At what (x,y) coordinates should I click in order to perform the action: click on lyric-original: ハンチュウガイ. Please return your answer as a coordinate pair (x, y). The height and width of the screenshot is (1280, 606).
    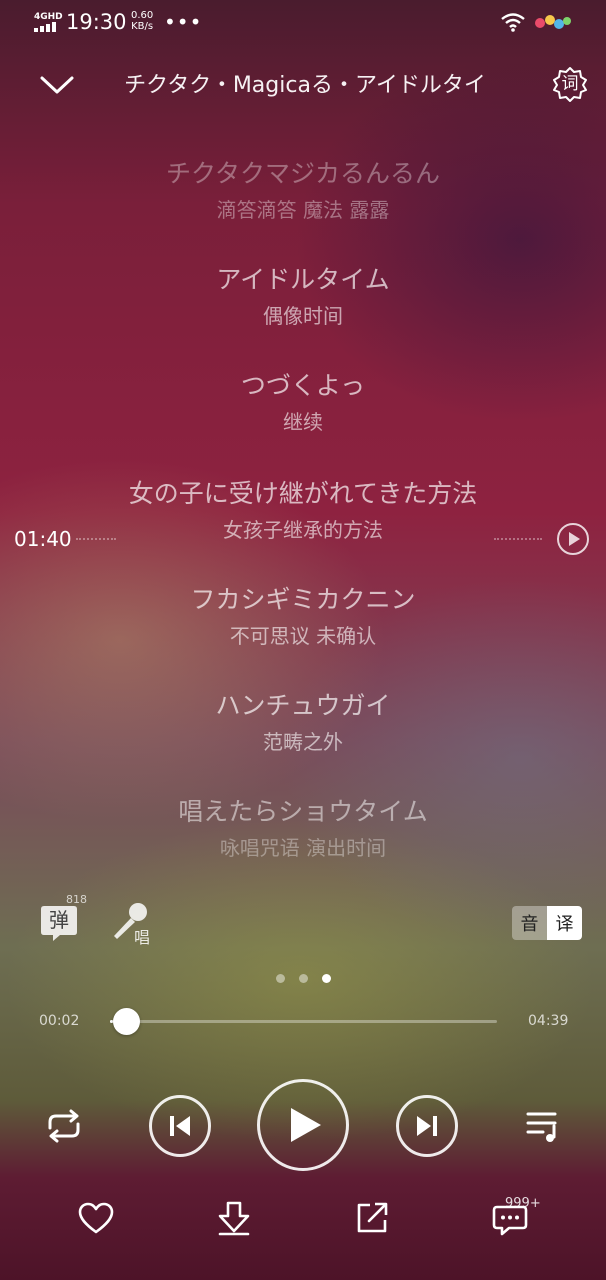
    Looking at the image, I should click on (303, 705).